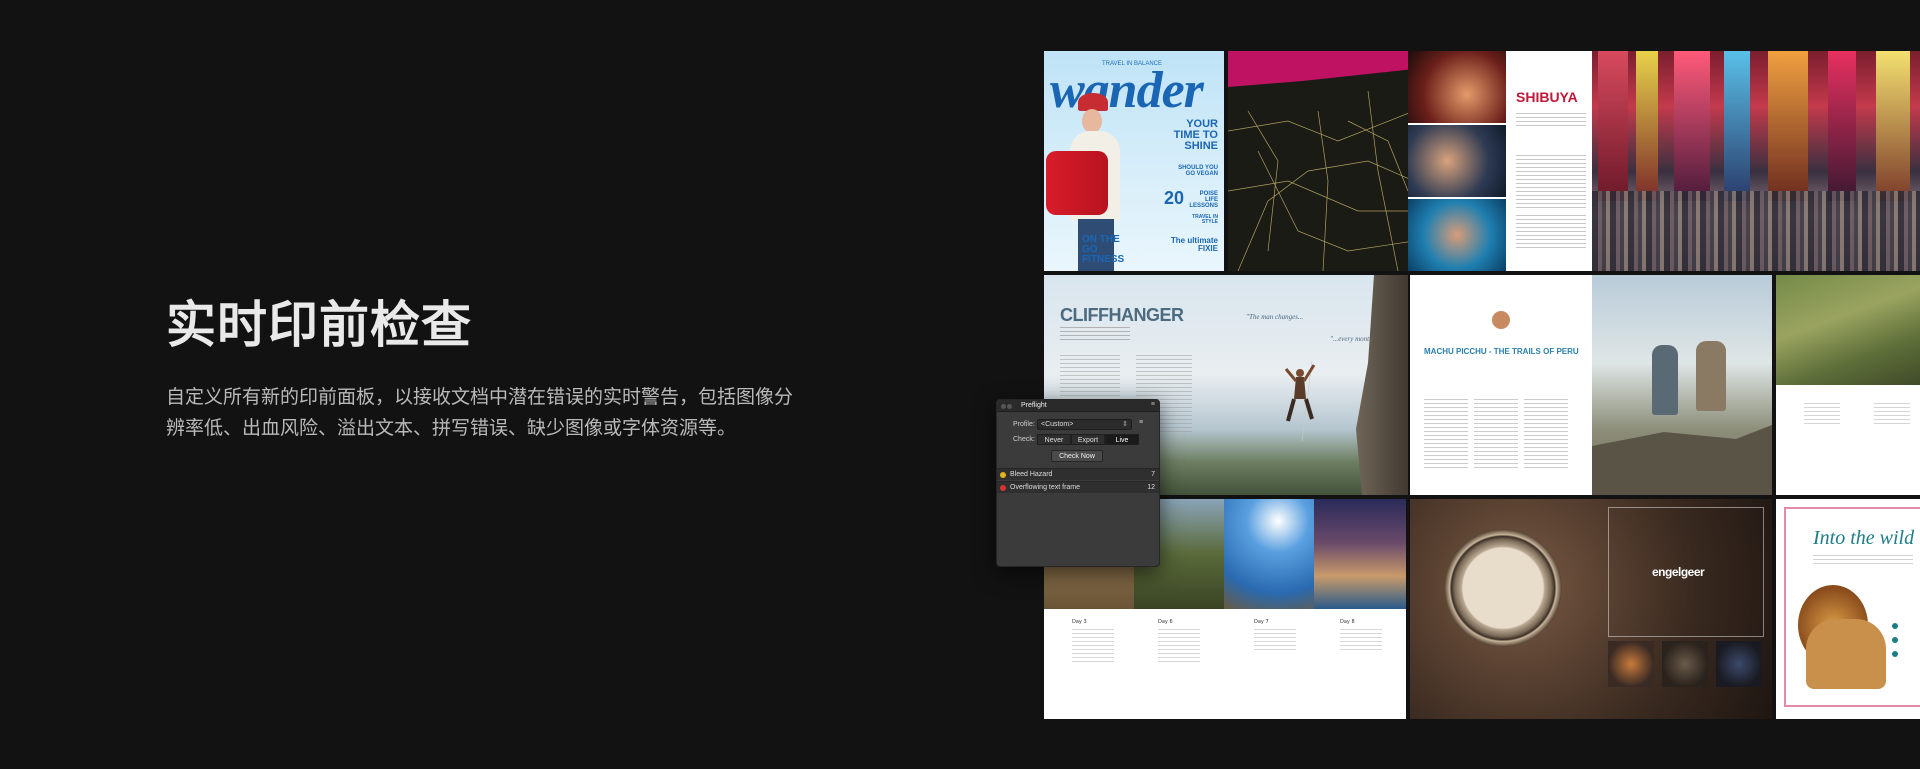 The height and width of the screenshot is (769, 1920). What do you see at coordinates (1125, 424) in the screenshot?
I see `chevron-updown-icon: ⇕` at bounding box center [1125, 424].